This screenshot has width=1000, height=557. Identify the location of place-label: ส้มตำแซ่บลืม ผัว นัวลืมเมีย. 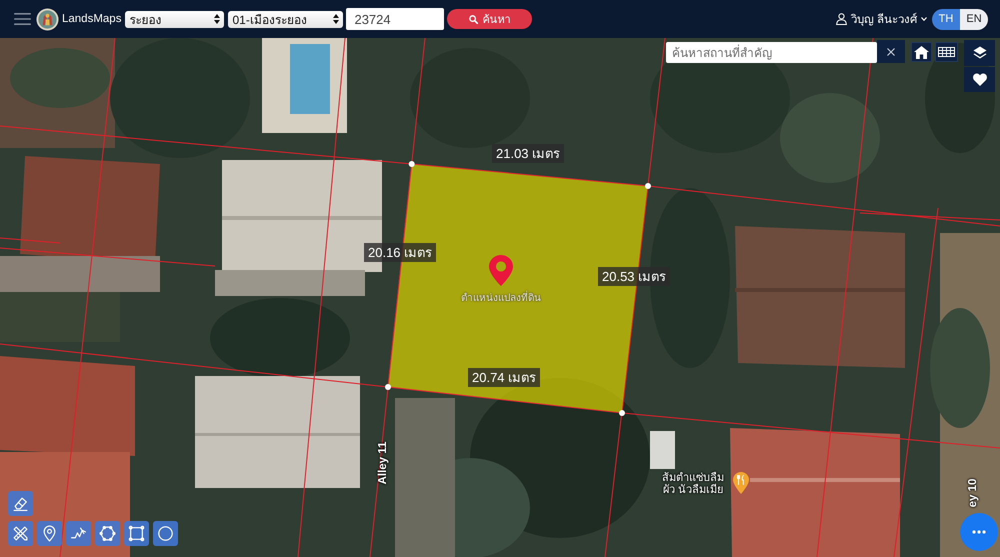
(693, 484).